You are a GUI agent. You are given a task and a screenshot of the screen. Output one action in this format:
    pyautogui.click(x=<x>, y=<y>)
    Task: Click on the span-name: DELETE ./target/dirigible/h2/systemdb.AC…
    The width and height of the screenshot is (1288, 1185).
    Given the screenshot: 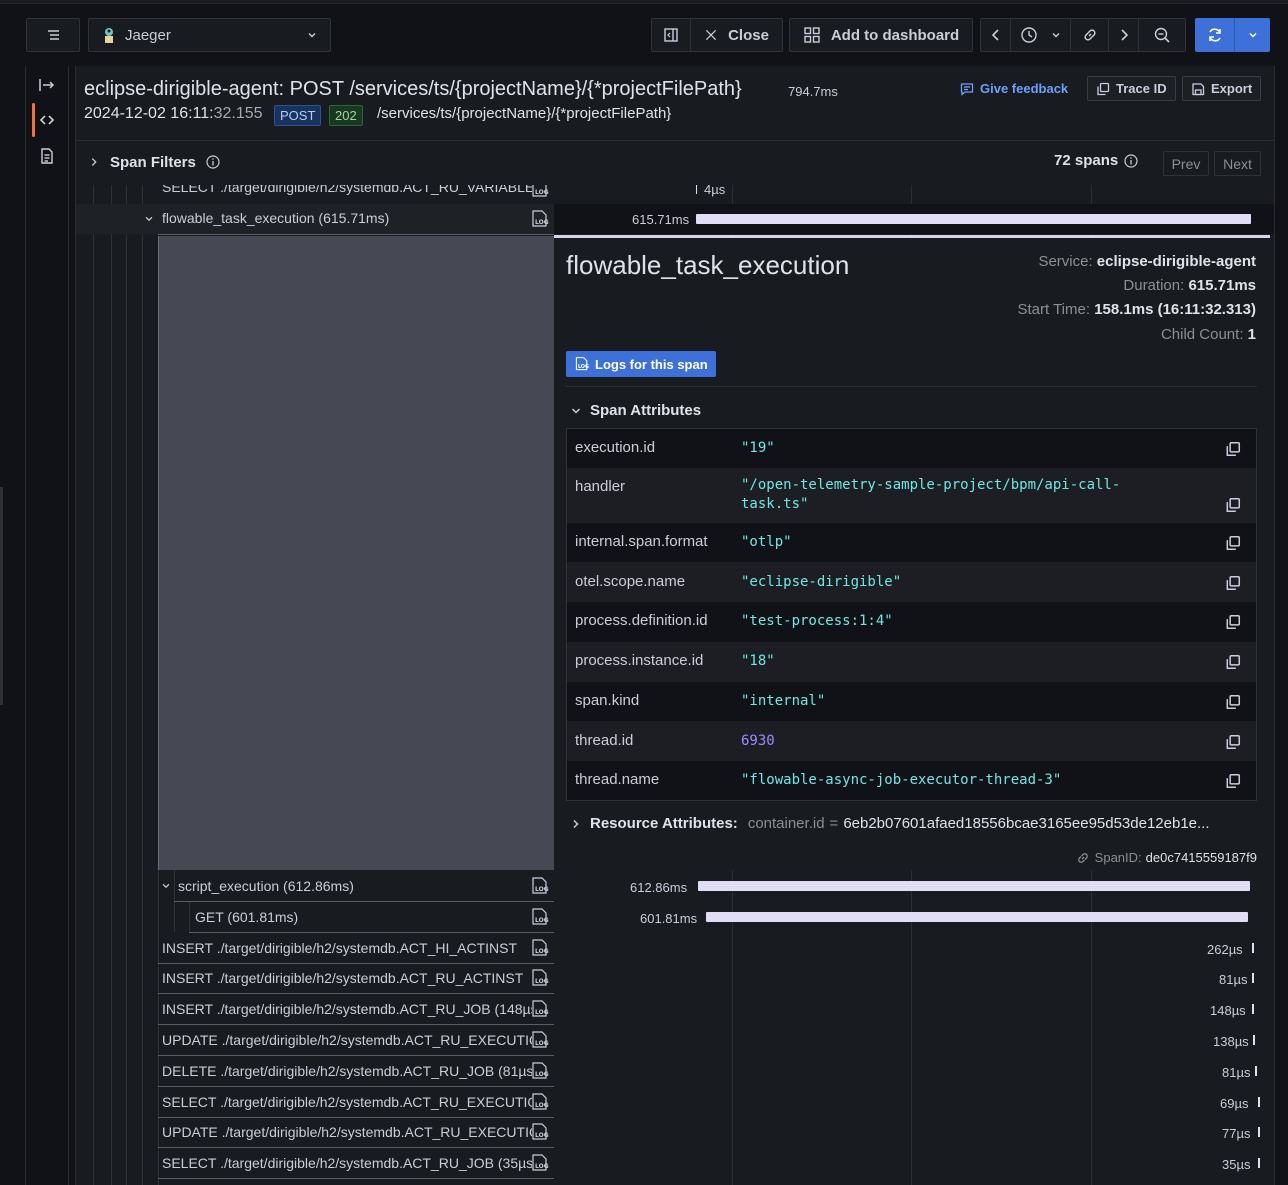 What is the action you would take?
    pyautogui.click(x=347, y=1071)
    